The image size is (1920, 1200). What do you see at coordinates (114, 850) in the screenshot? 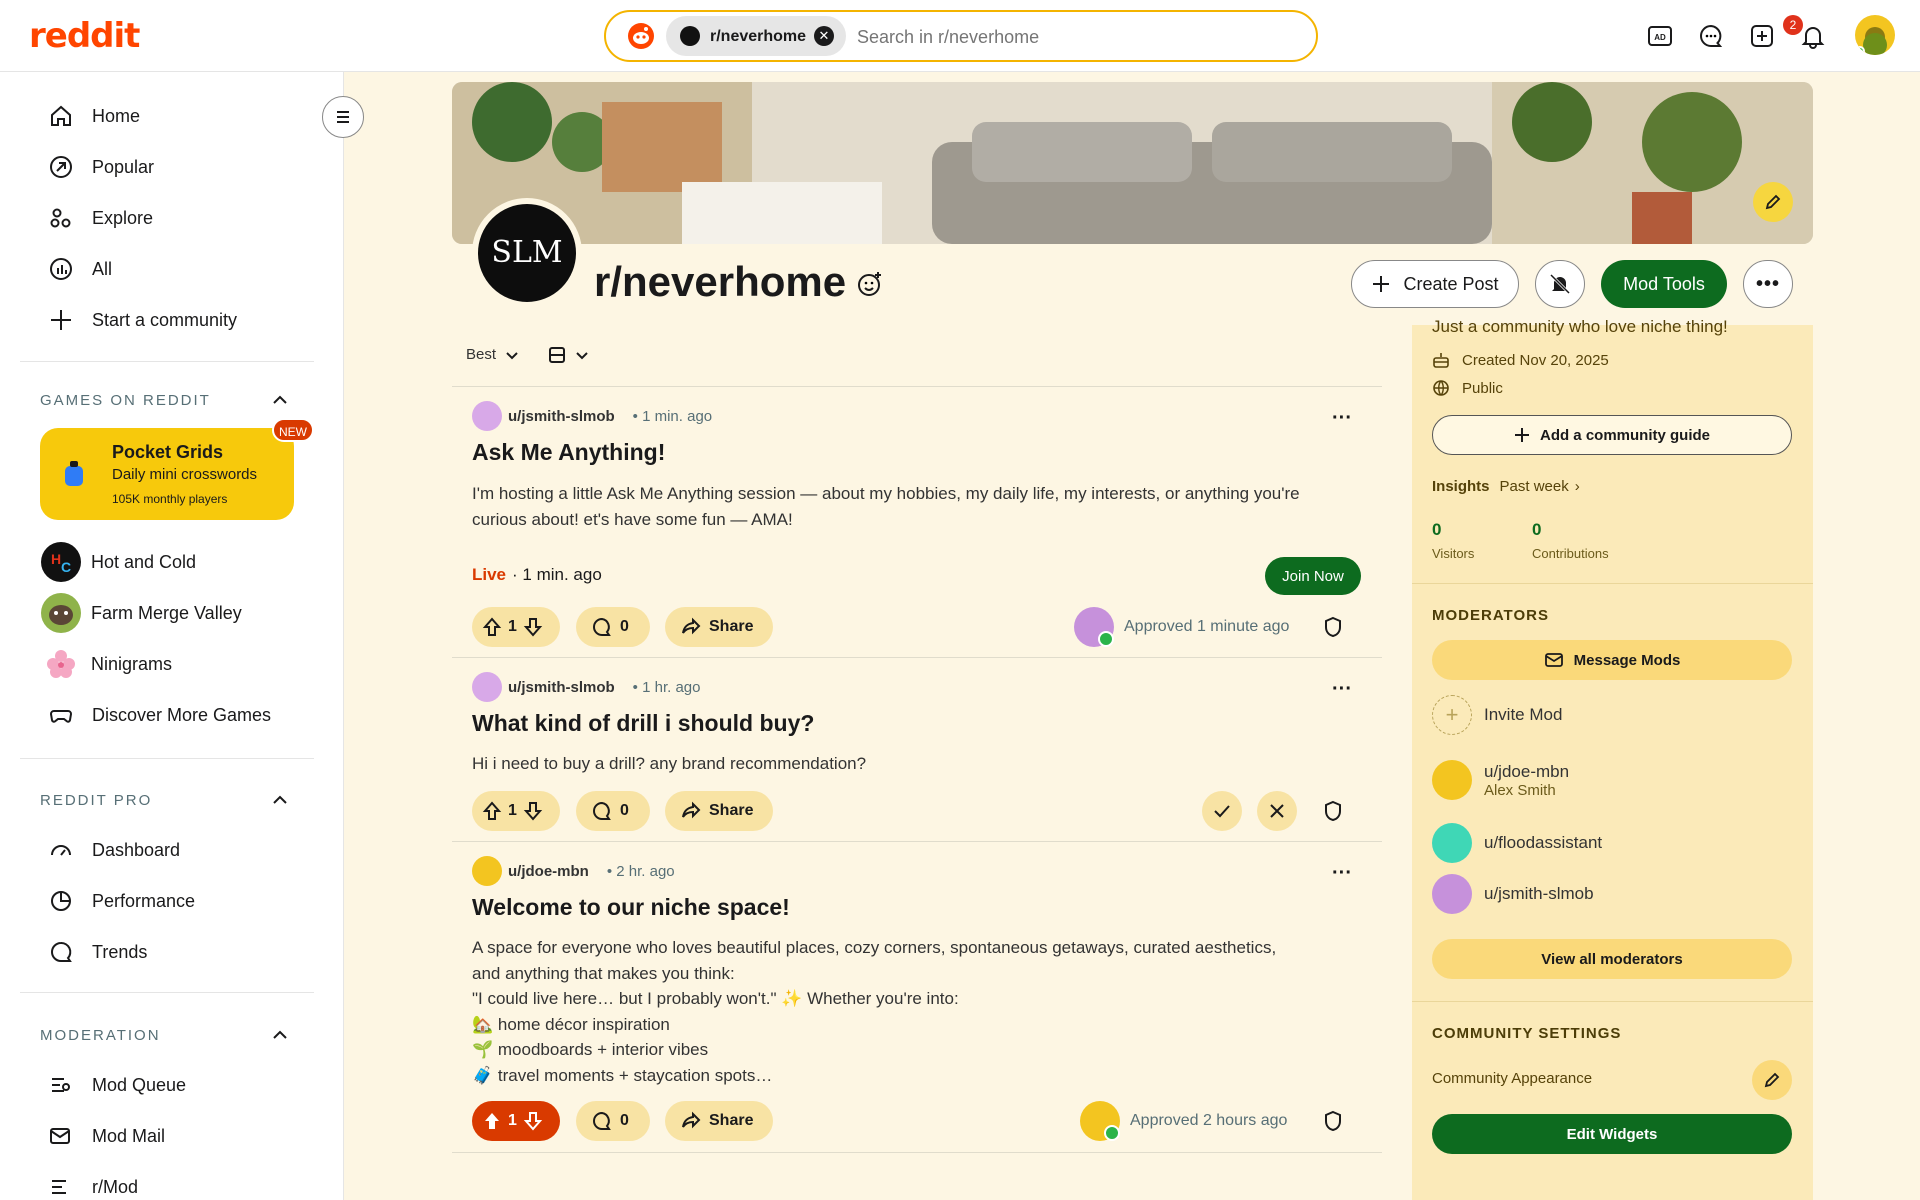
I see `nav-dashboard: Dashboard` at bounding box center [114, 850].